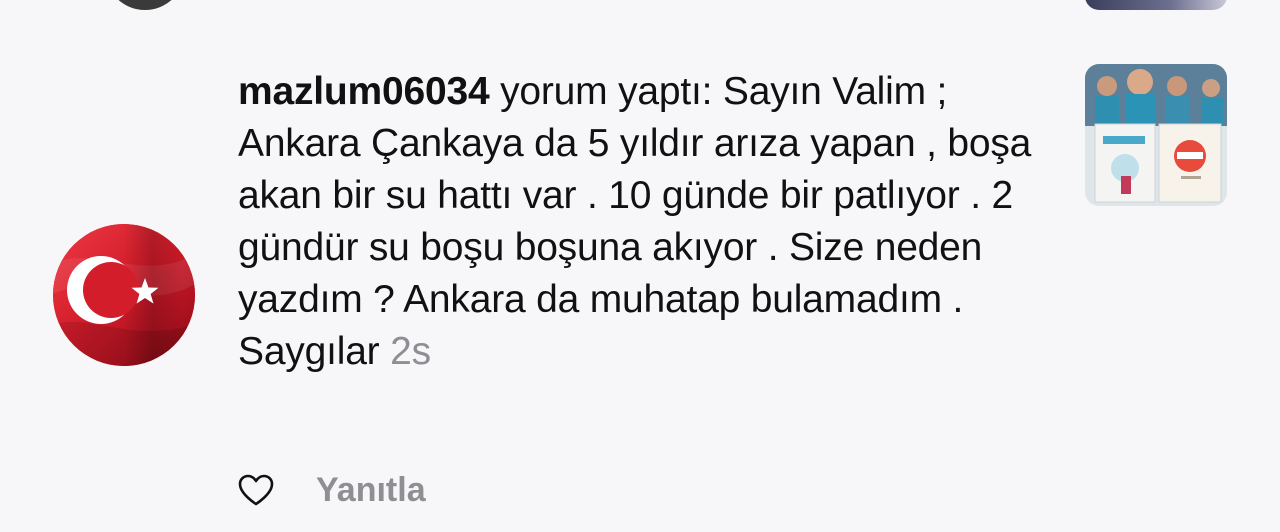  I want to click on turkish-flag-icon, so click(124, 295).